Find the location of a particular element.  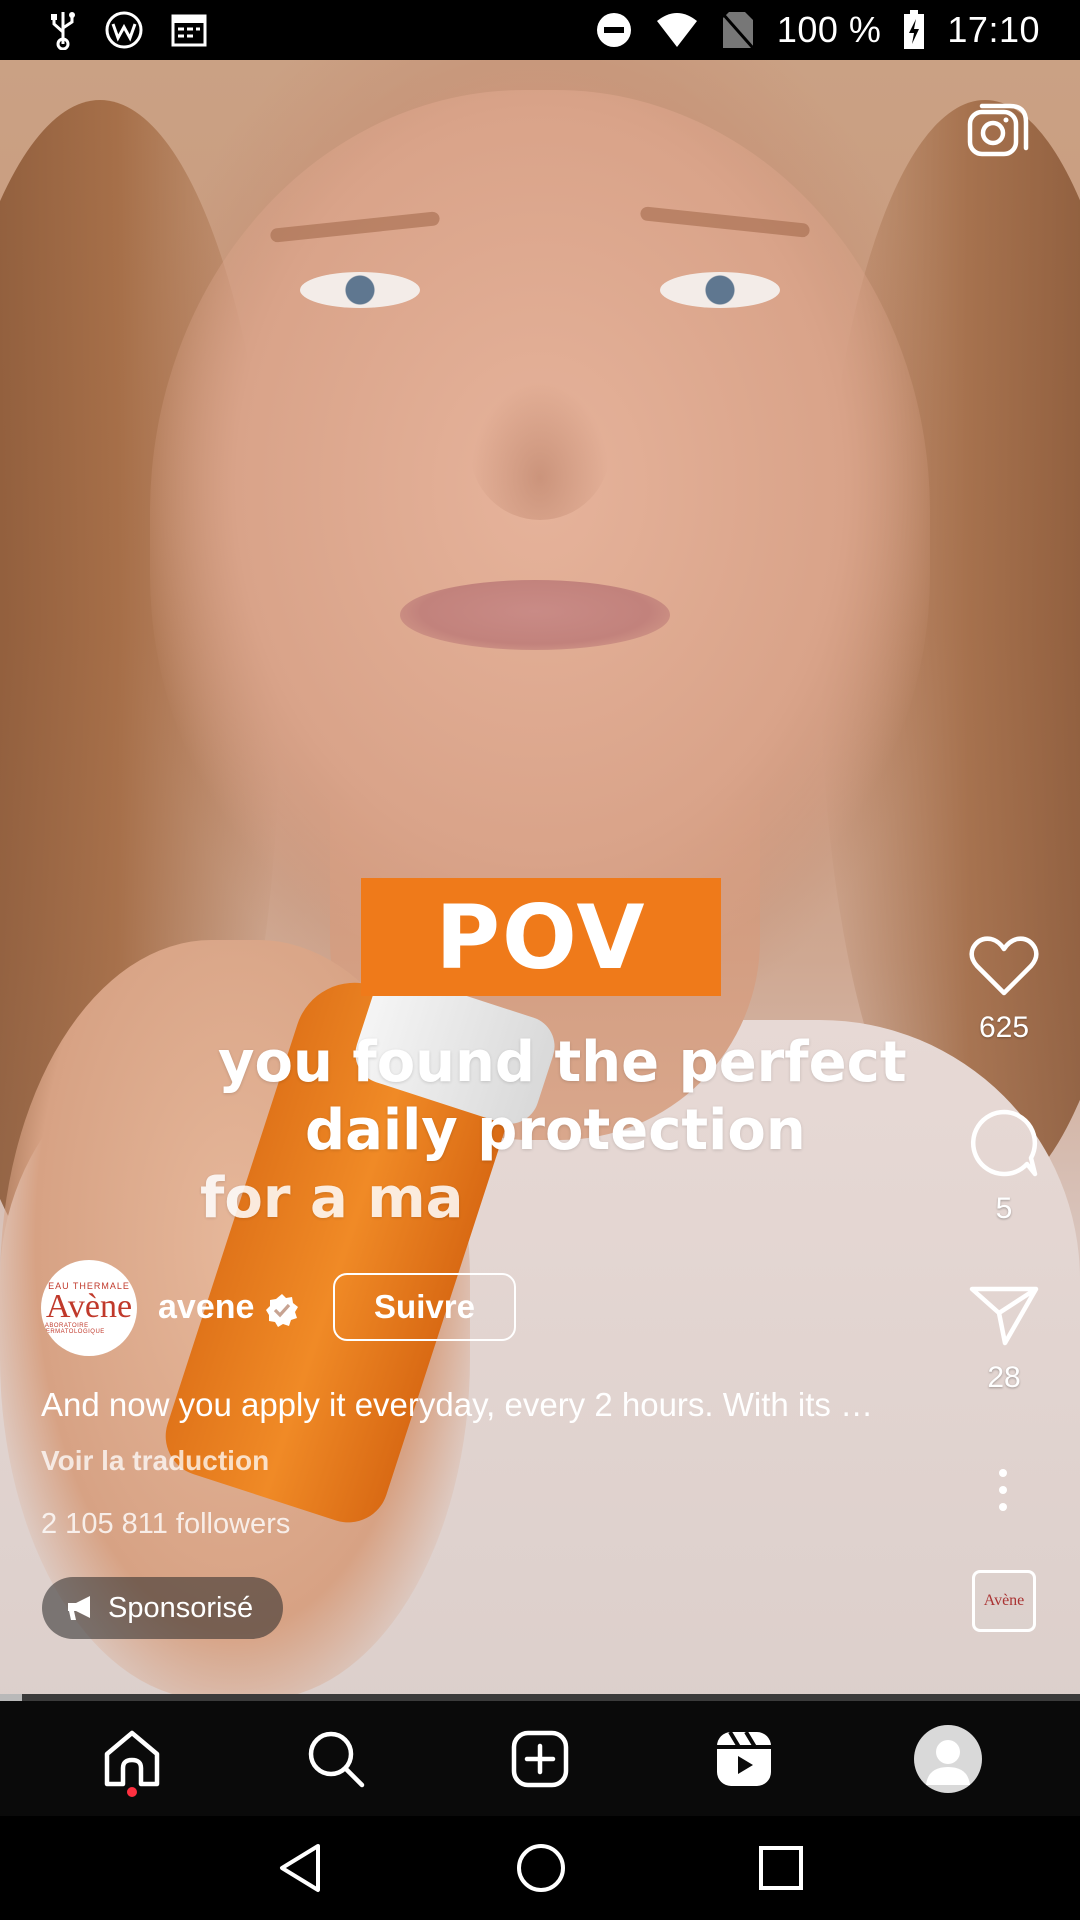

back-icon is located at coordinates (300, 1868).